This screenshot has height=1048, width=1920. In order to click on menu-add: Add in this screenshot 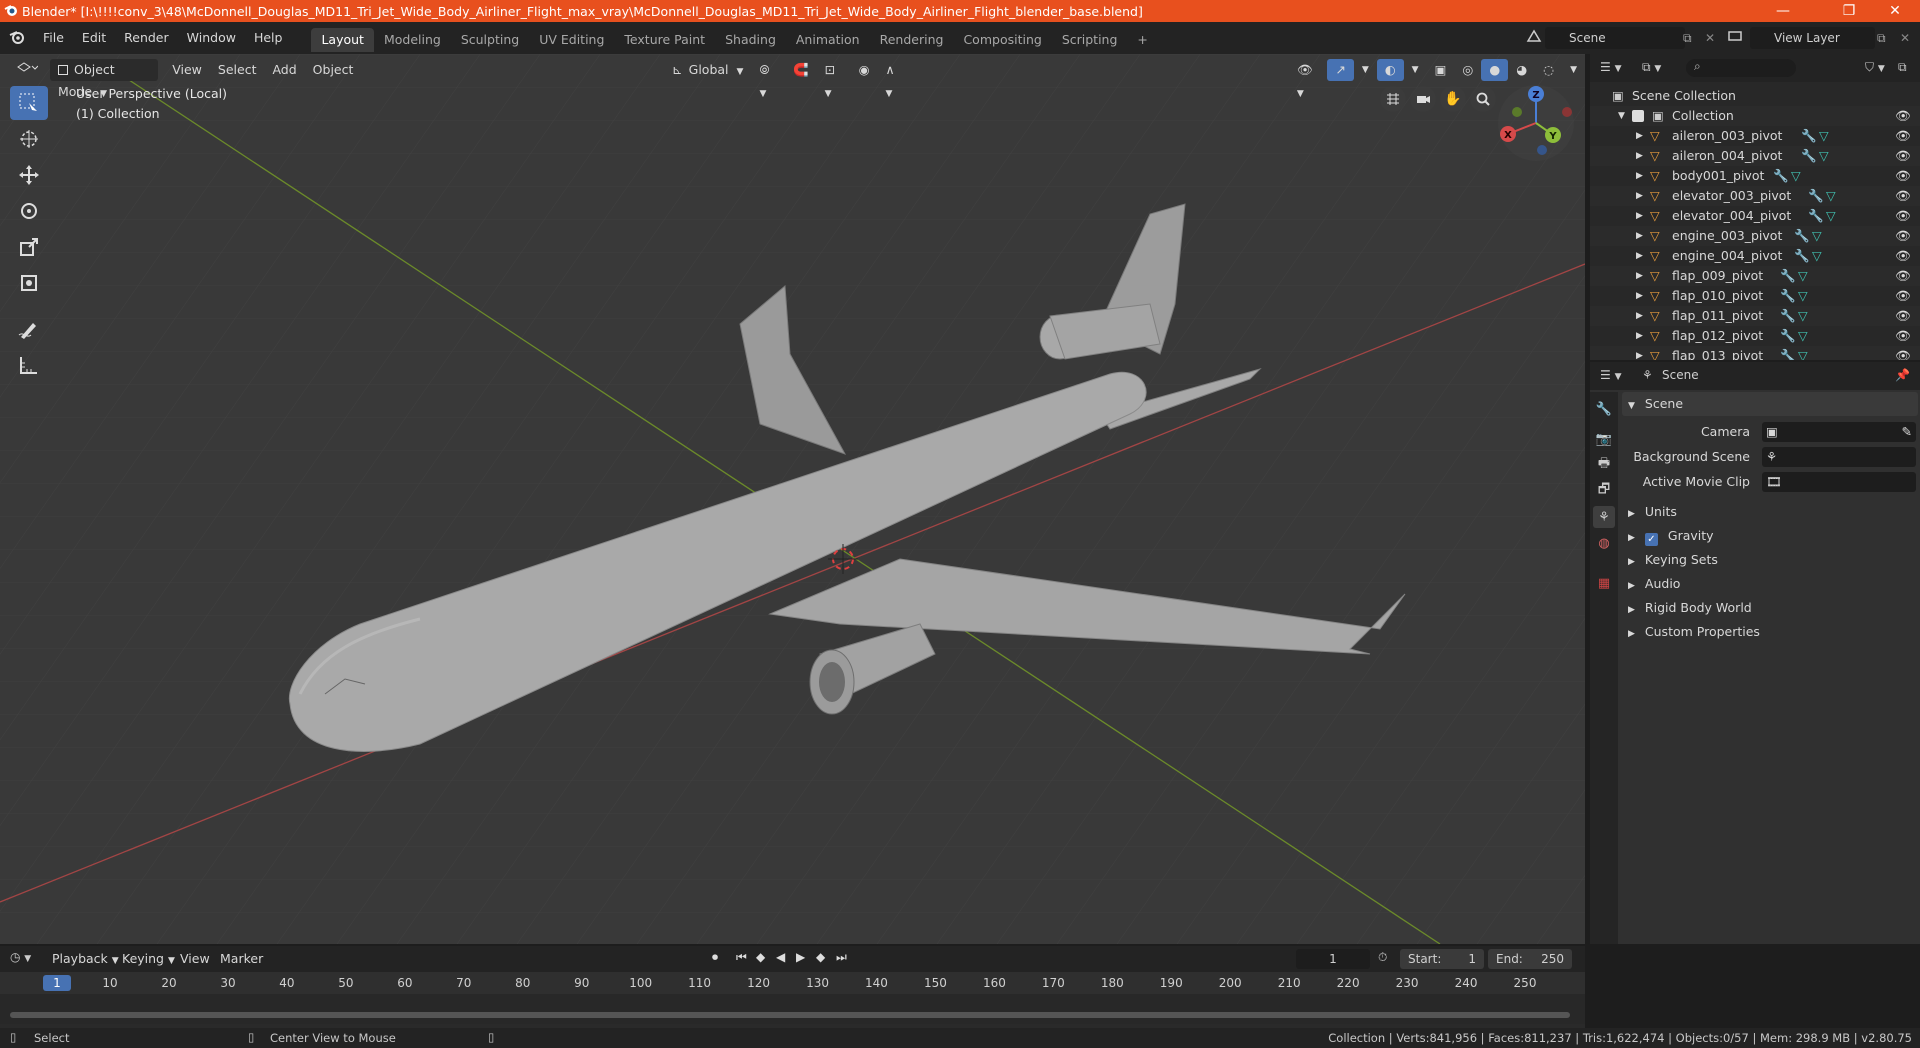, I will do `click(284, 70)`.